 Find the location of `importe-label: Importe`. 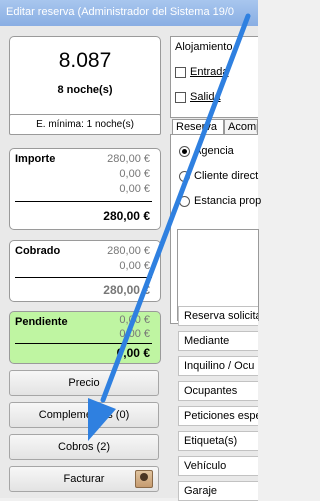

importe-label: Importe is located at coordinates (35, 159).